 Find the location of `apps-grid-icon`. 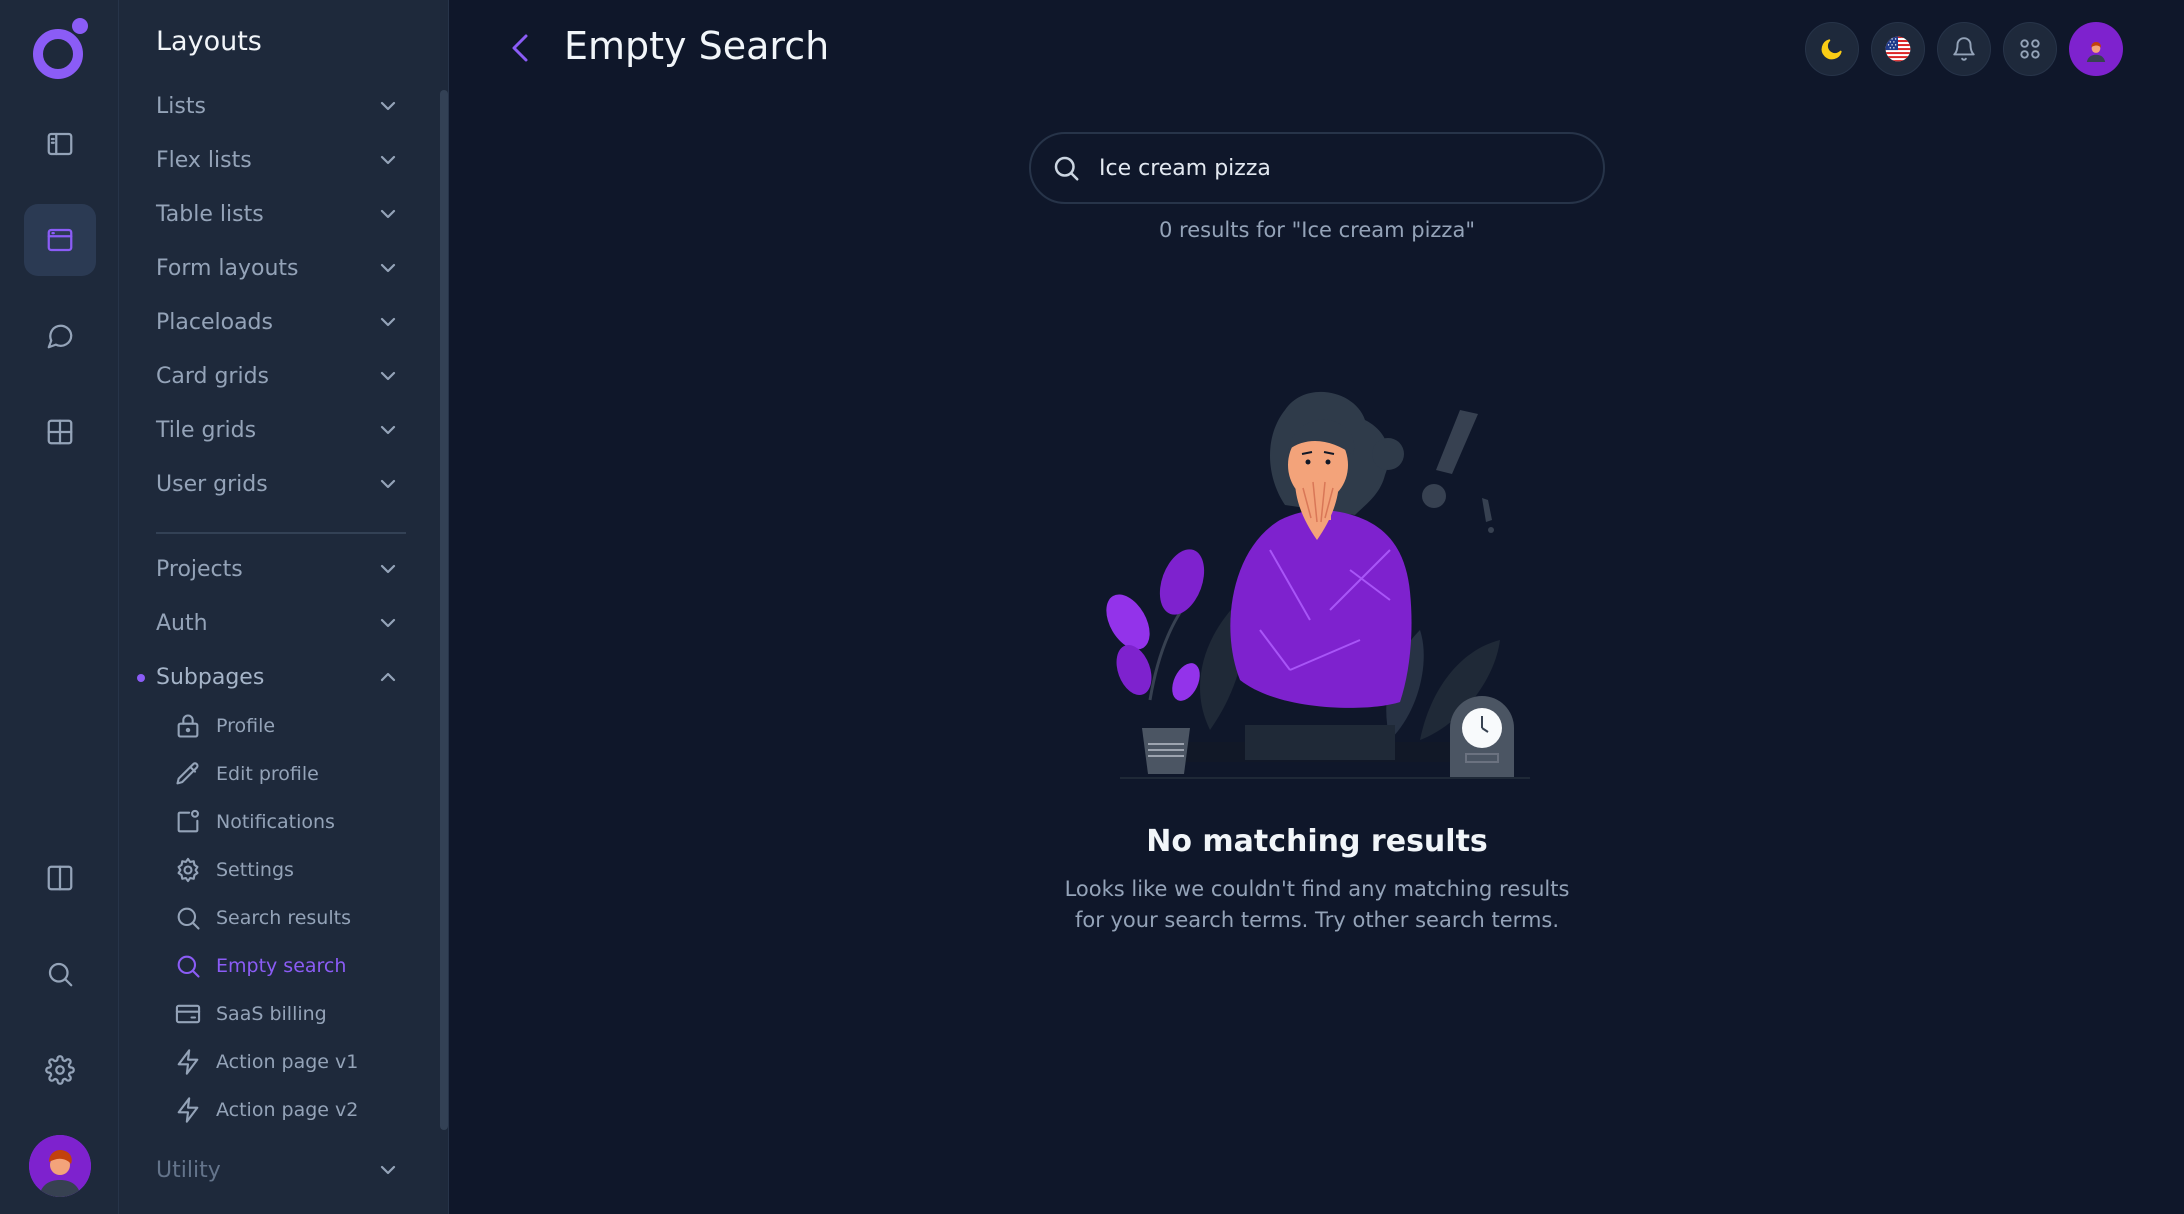

apps-grid-icon is located at coordinates (2030, 49).